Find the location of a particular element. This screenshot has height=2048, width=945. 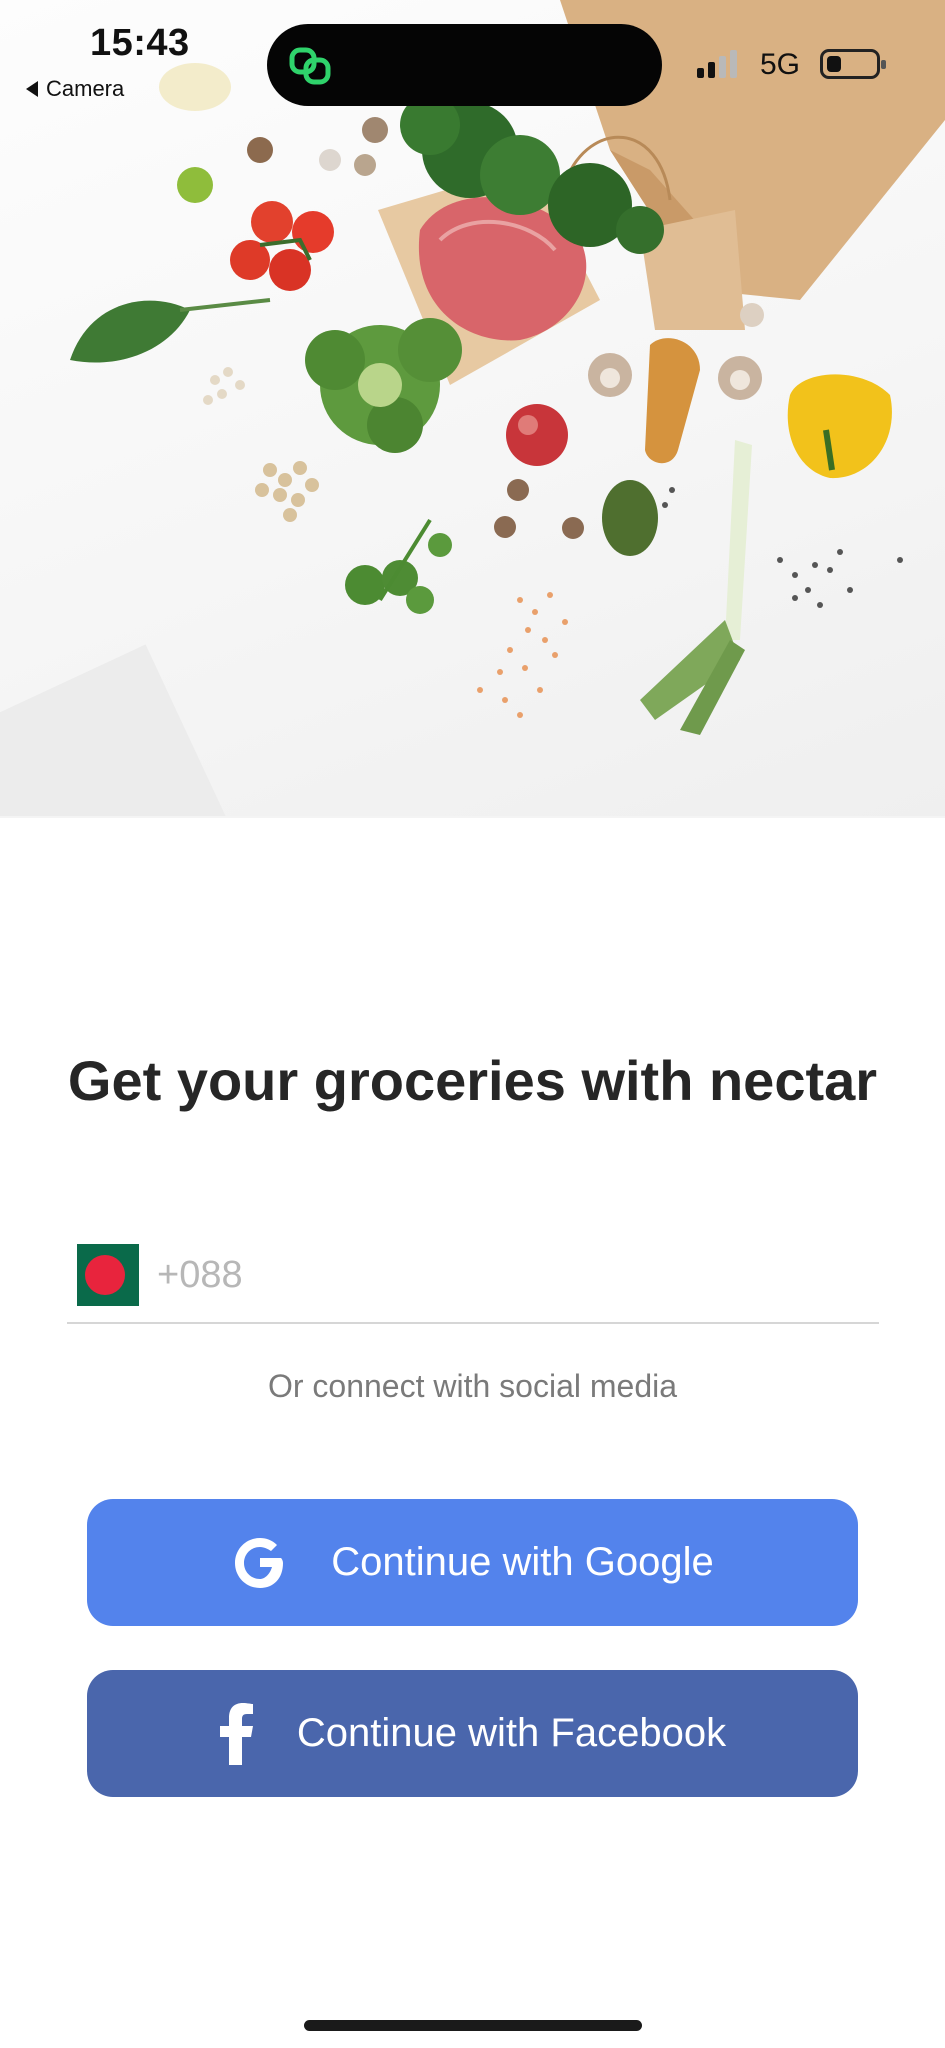

lemon is located at coordinates (195, 87).